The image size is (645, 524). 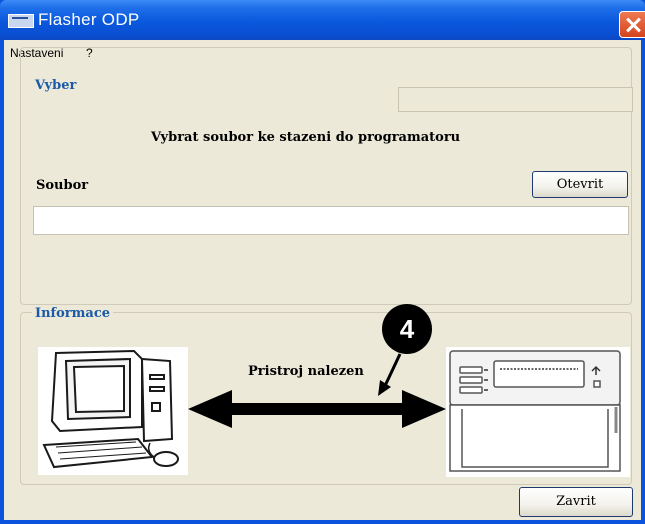 What do you see at coordinates (331, 220) in the screenshot?
I see `file-path-input` at bounding box center [331, 220].